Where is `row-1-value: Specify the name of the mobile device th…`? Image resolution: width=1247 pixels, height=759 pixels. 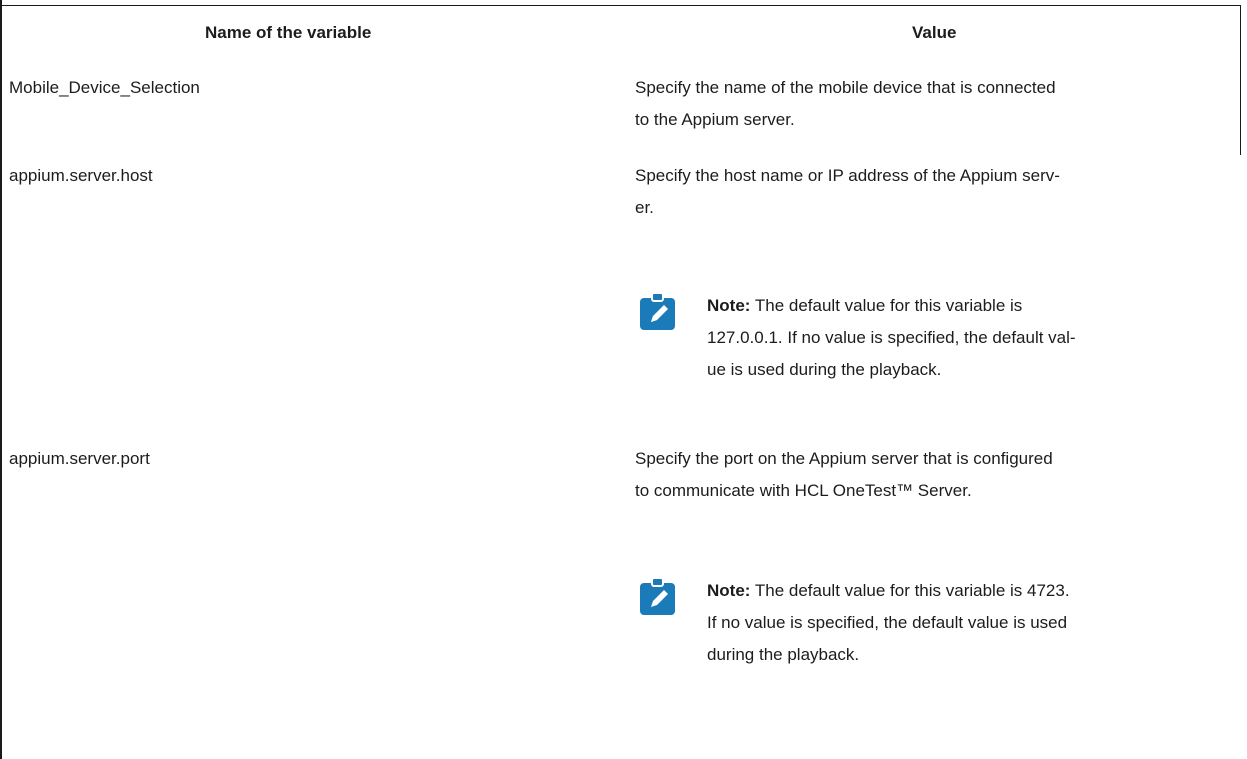 row-1-value: Specify the name of the mobile device th… is located at coordinates (935, 104).